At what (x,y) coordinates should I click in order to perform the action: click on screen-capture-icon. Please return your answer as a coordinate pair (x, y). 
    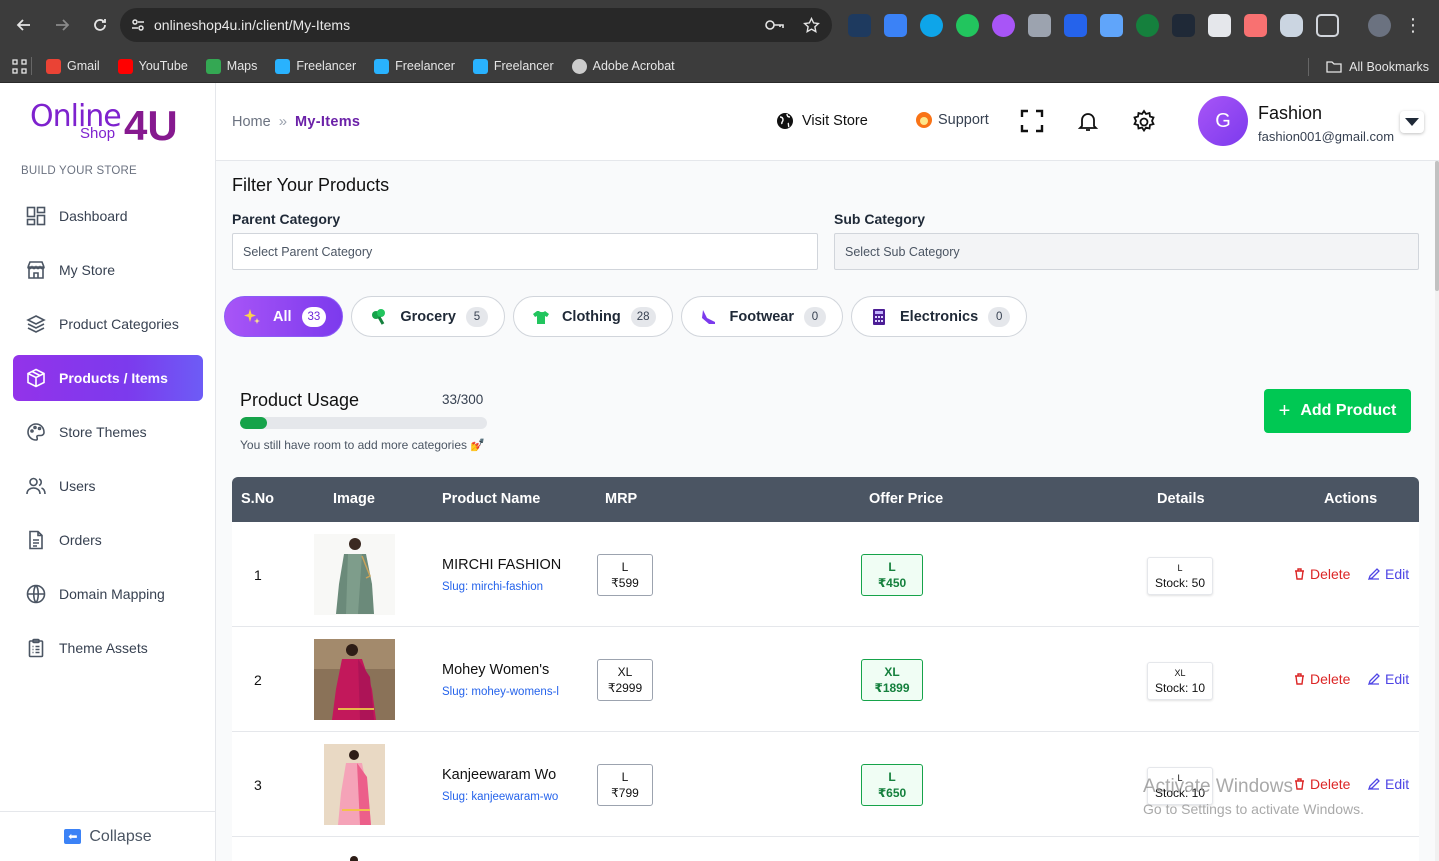
    Looking at the image, I should click on (895, 25).